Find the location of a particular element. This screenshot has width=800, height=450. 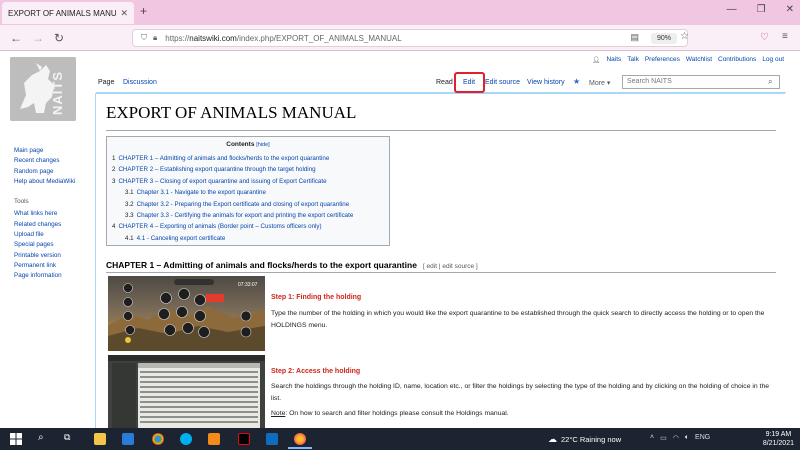

windows-start-icon is located at coordinates (16, 439).